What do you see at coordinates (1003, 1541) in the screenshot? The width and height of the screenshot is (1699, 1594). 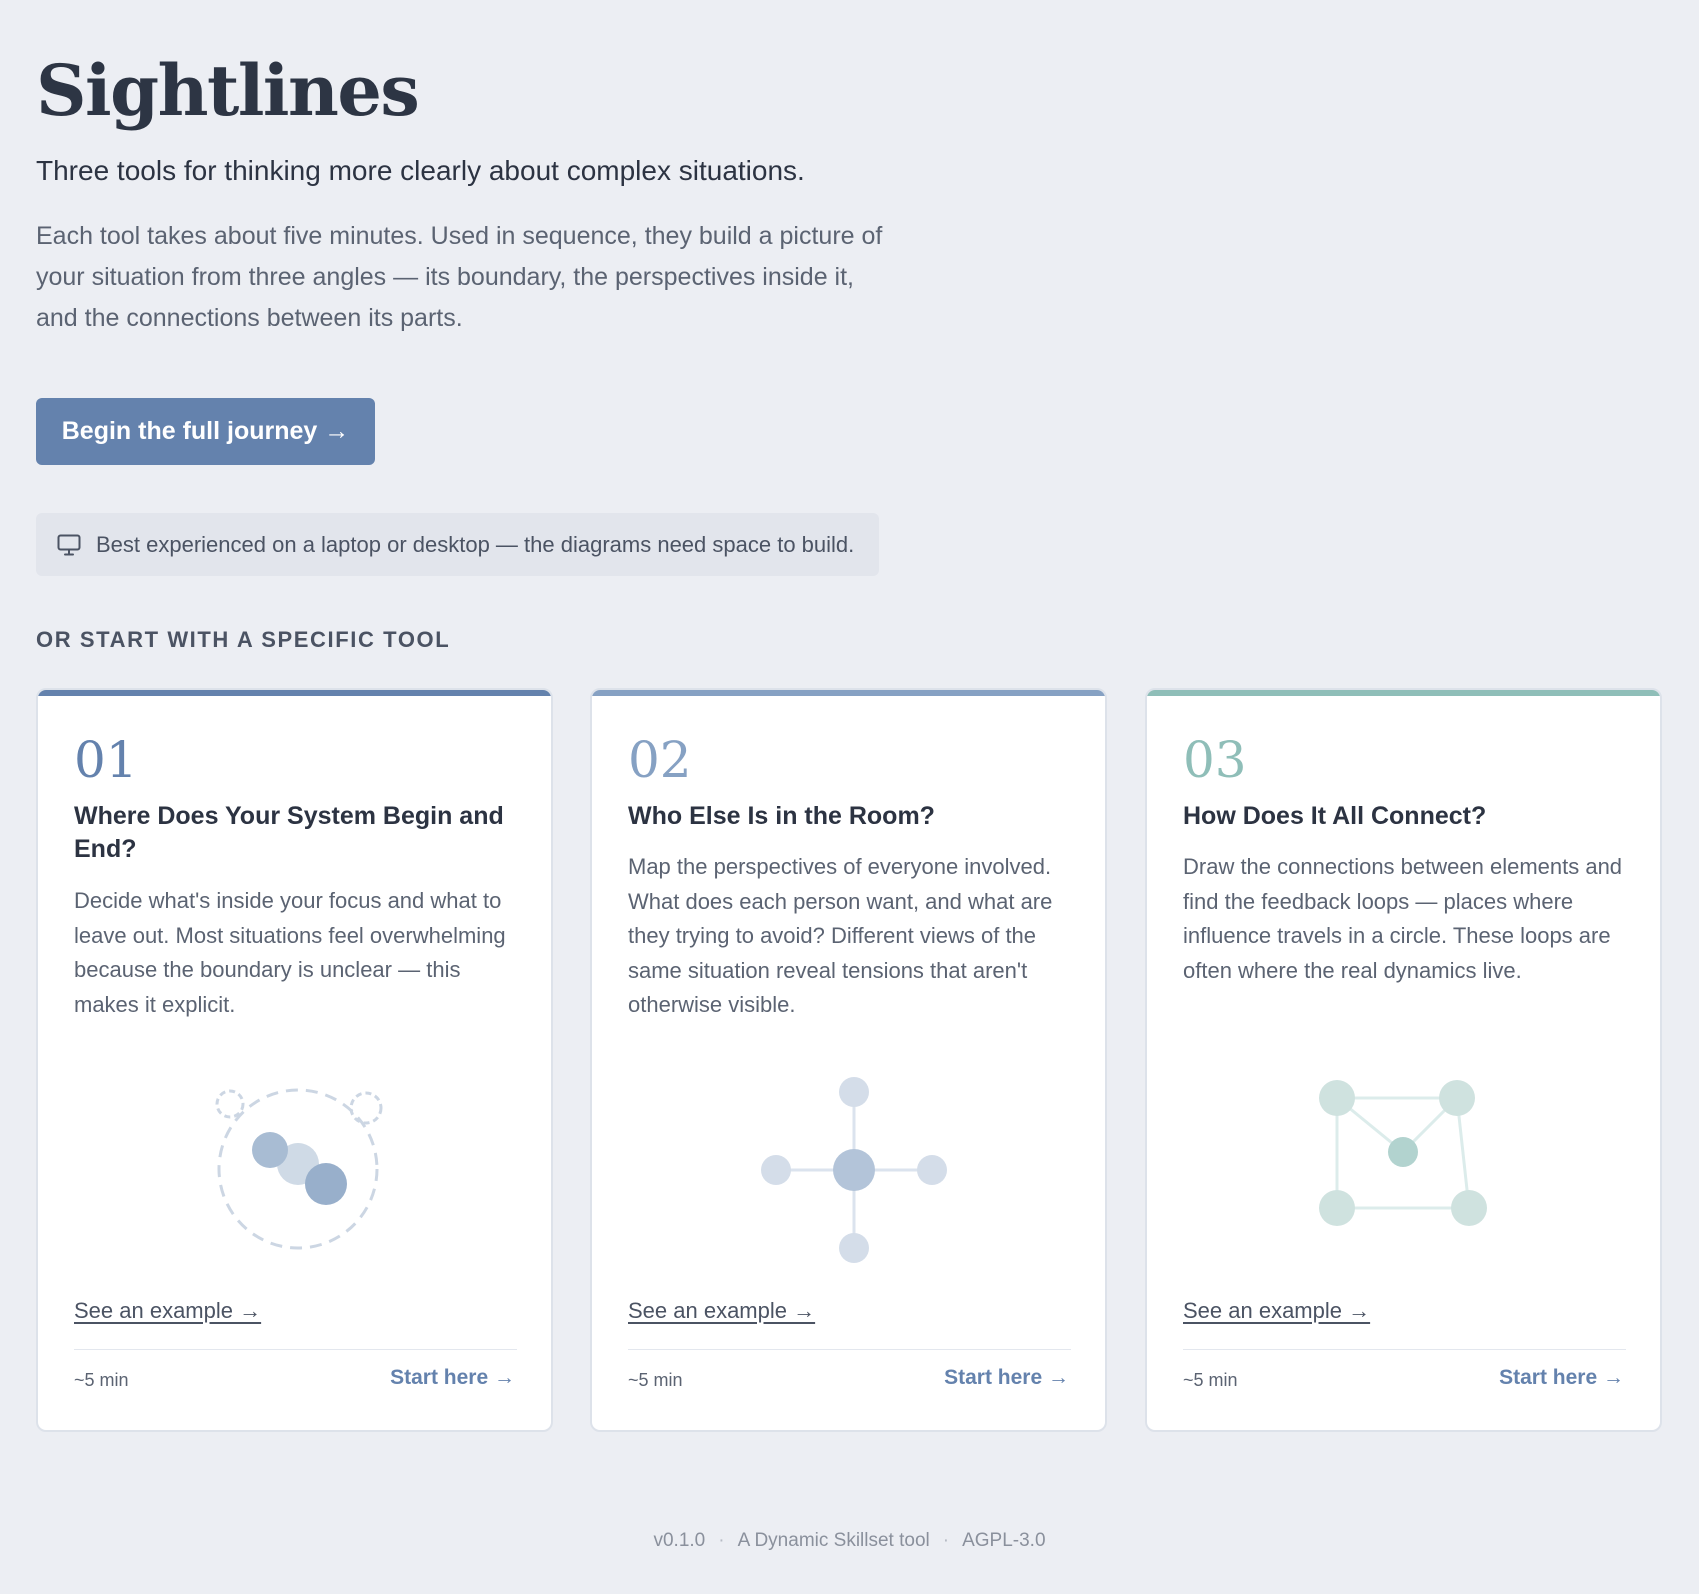 I see `license-label: AGPL-3.0` at bounding box center [1003, 1541].